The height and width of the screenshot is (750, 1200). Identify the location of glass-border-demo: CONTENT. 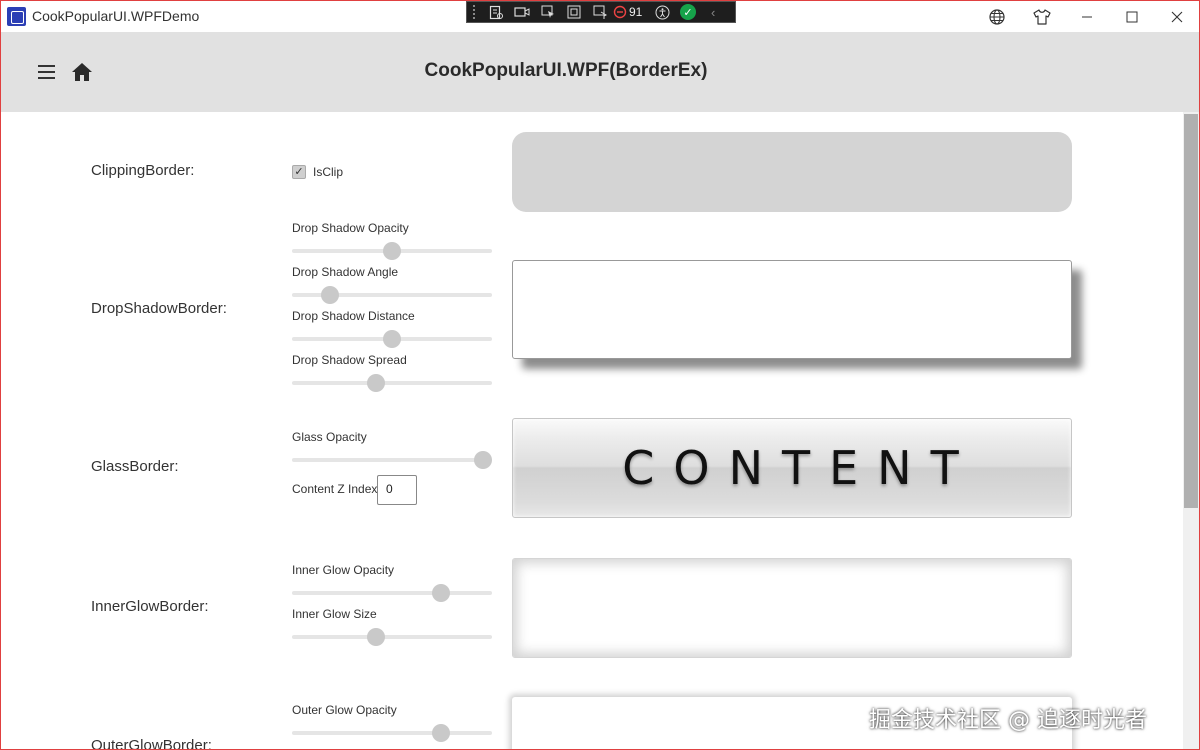
(792, 468).